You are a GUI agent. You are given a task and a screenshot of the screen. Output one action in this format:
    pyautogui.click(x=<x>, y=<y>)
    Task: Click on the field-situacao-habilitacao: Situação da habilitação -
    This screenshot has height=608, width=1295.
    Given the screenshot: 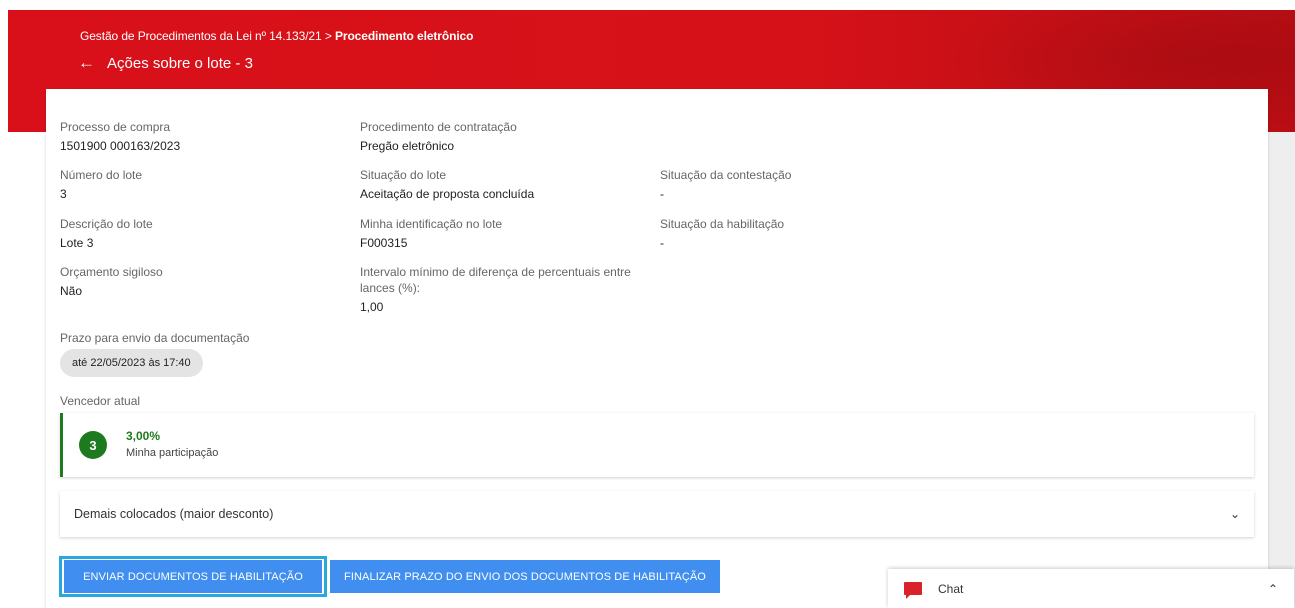 What is the action you would take?
    pyautogui.click(x=722, y=234)
    